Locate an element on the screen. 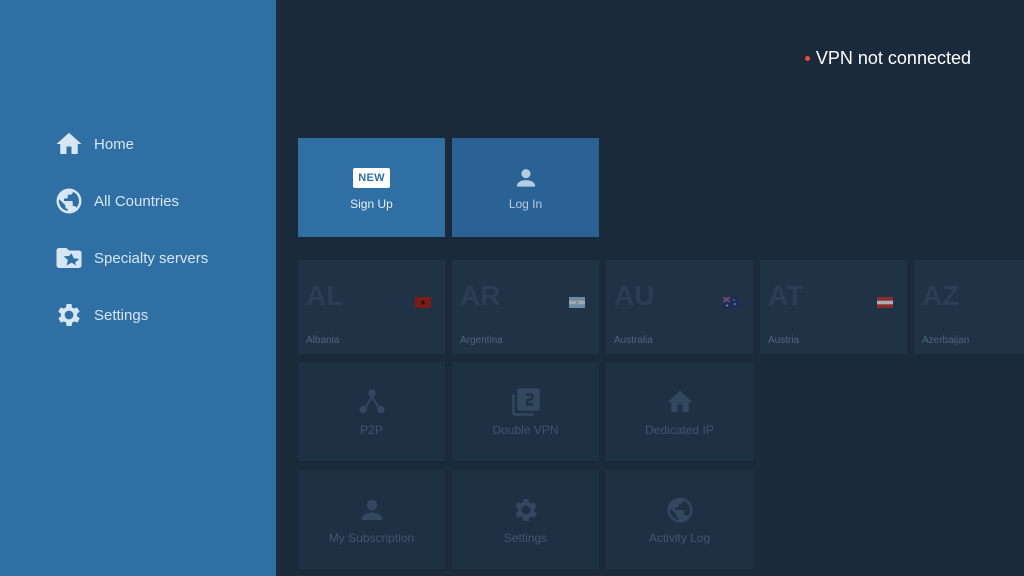 This screenshot has width=1024, height=576. sidebar-item-label: All Countries is located at coordinates (137, 201).